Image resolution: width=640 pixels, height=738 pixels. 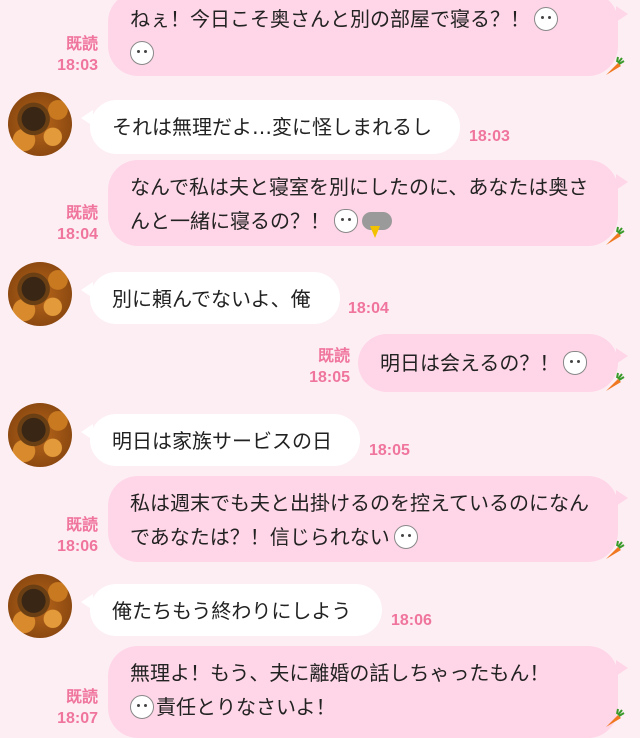 I want to click on message-bubble-outgoing: 明日は会えるの？！, so click(x=493, y=363).